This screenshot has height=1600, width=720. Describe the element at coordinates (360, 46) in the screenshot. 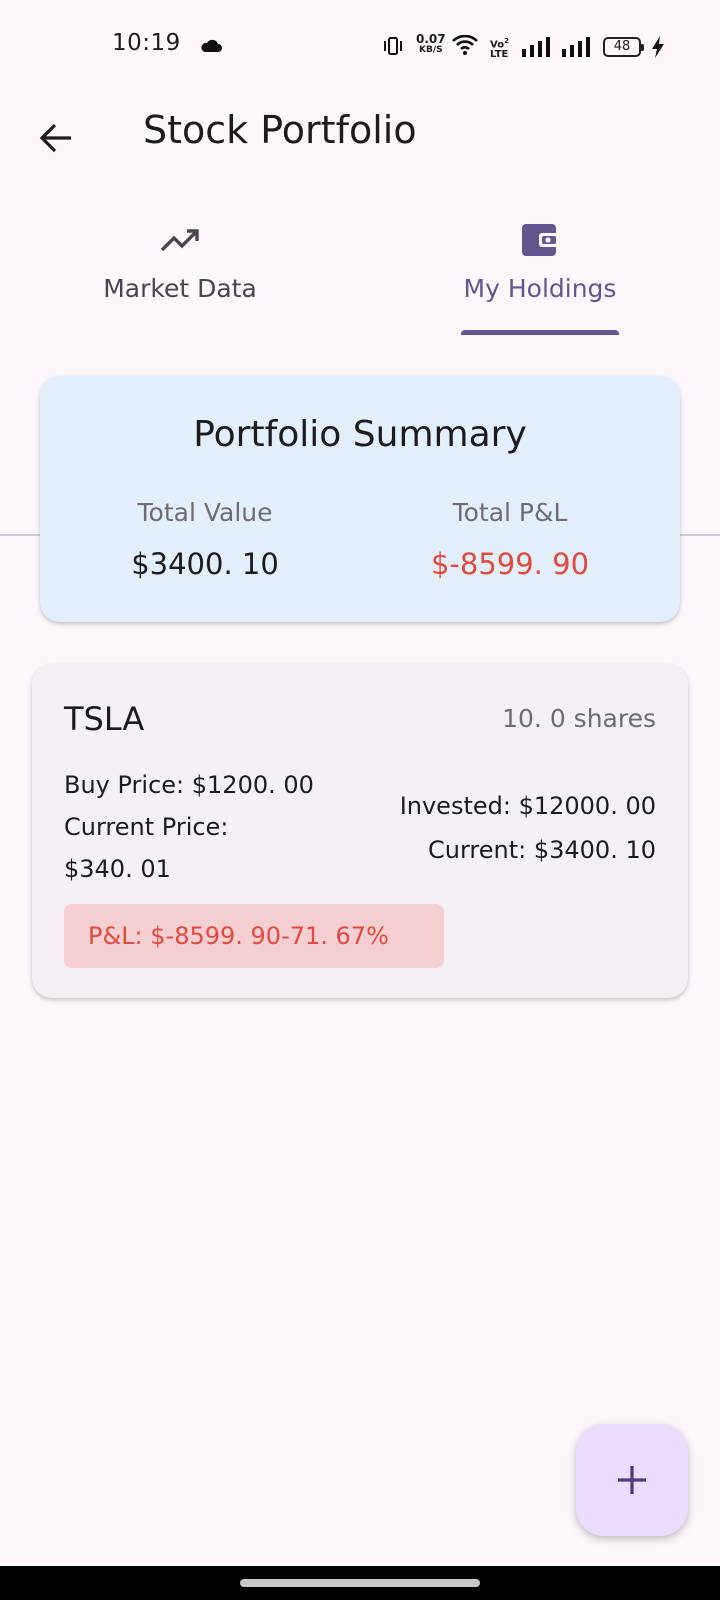

I see `status-bar: 10:19 0.07 KB/S Vo2 LTE 48` at that location.